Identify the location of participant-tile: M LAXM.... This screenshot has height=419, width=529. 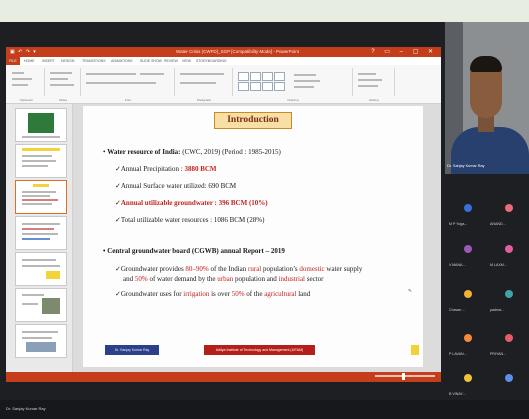
(508, 254).